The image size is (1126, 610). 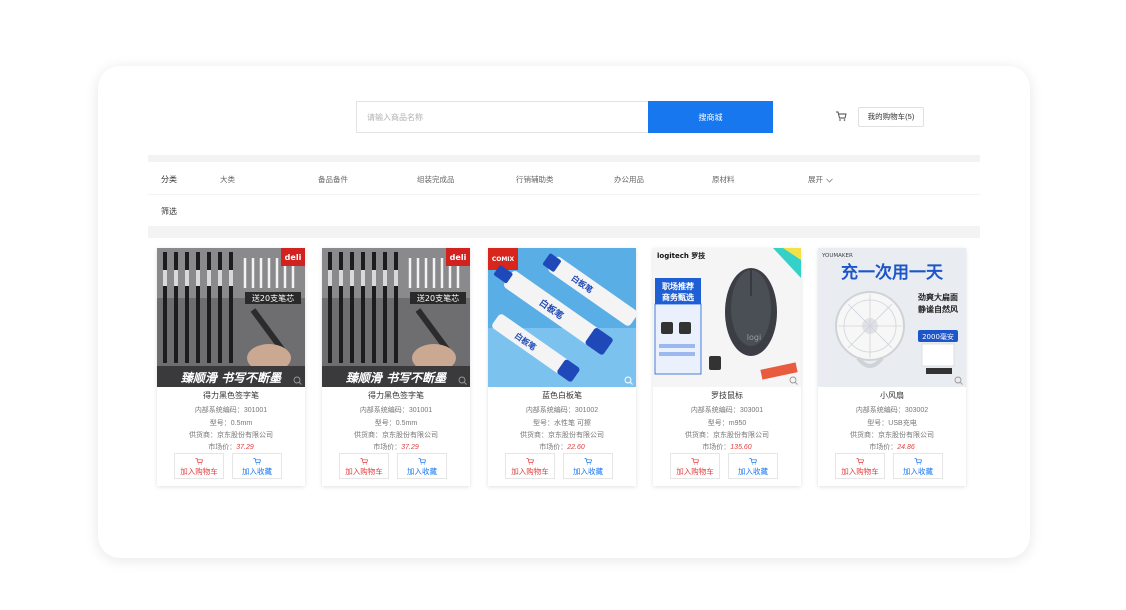 I want to click on category-option: 行销辅助类, so click(x=535, y=179).